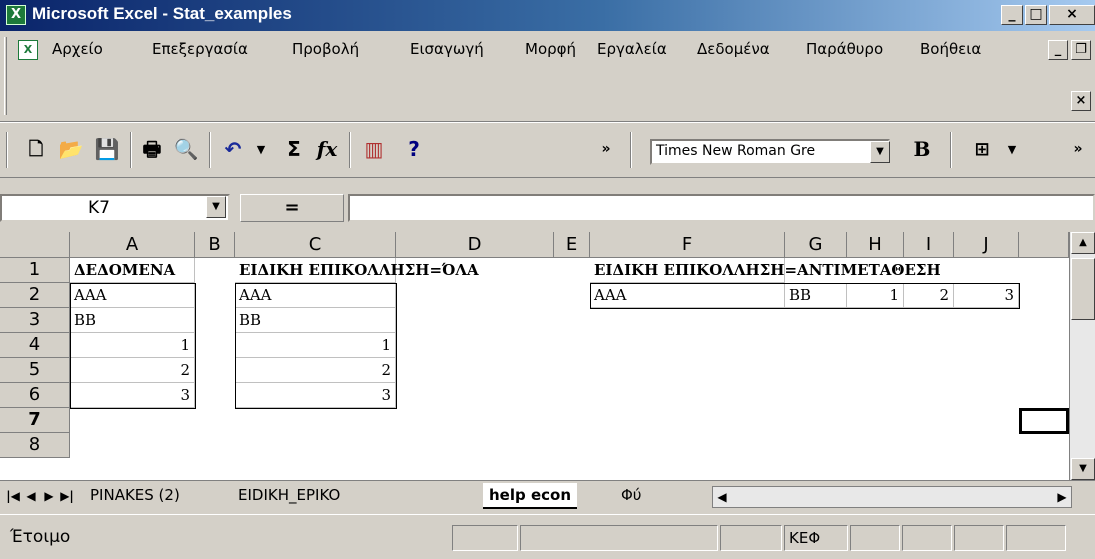 The width and height of the screenshot is (1095, 559). Describe the element at coordinates (1082, 356) in the screenshot. I see `vertical-scrollbar: ▲ ▼` at that location.